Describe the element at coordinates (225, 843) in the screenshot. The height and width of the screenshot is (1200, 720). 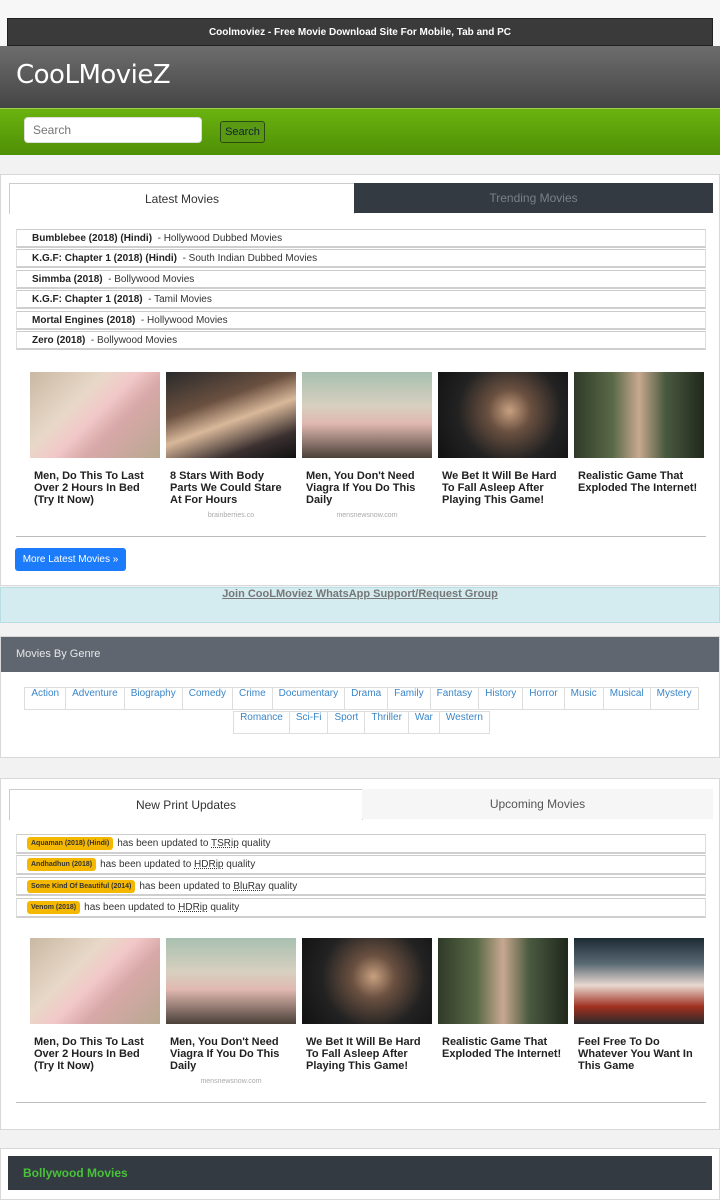
I see `quality-label: TSRip` at that location.